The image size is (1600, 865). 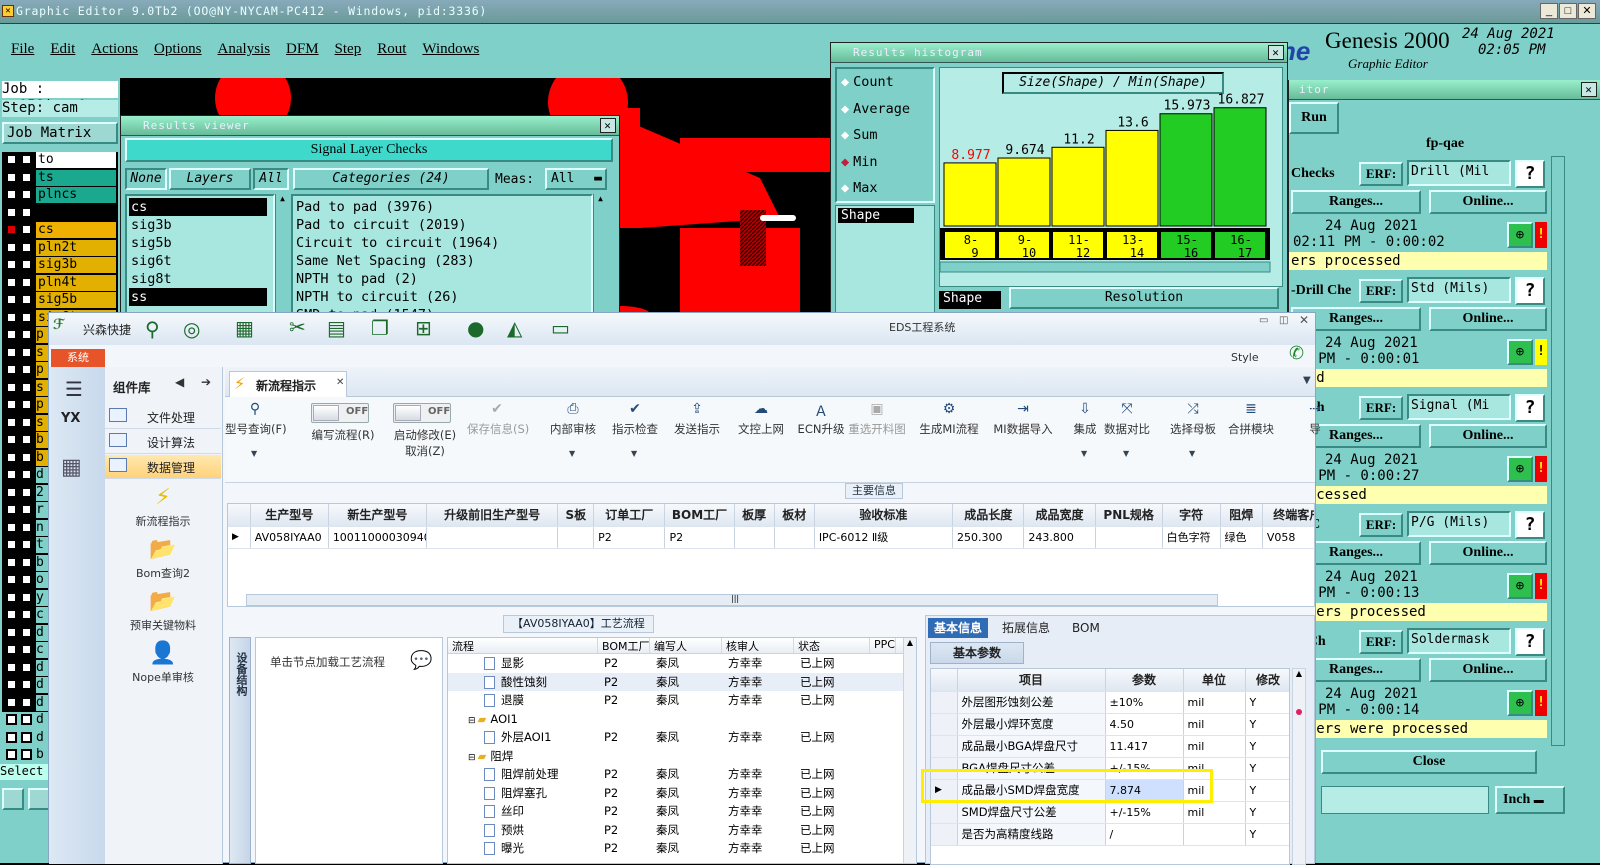 What do you see at coordinates (340, 382) in the screenshot?
I see `close-tab-icon: ✕` at bounding box center [340, 382].